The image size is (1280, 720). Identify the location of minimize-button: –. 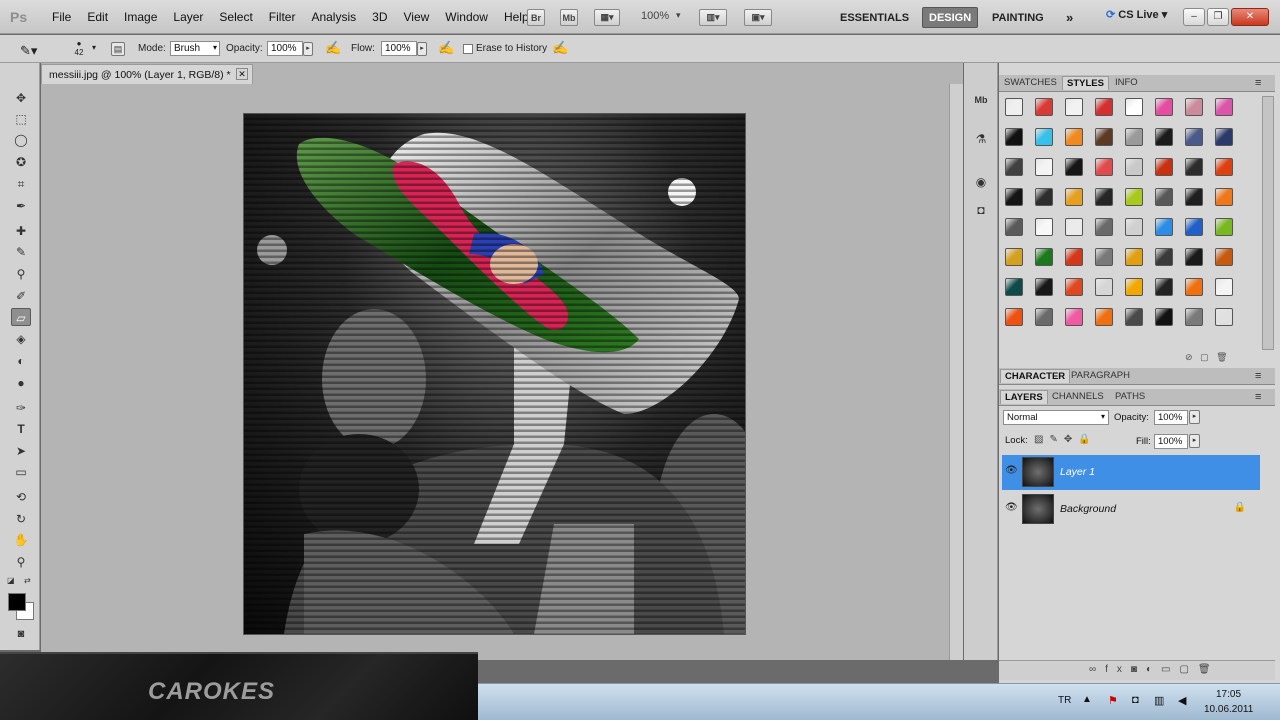
(1194, 17).